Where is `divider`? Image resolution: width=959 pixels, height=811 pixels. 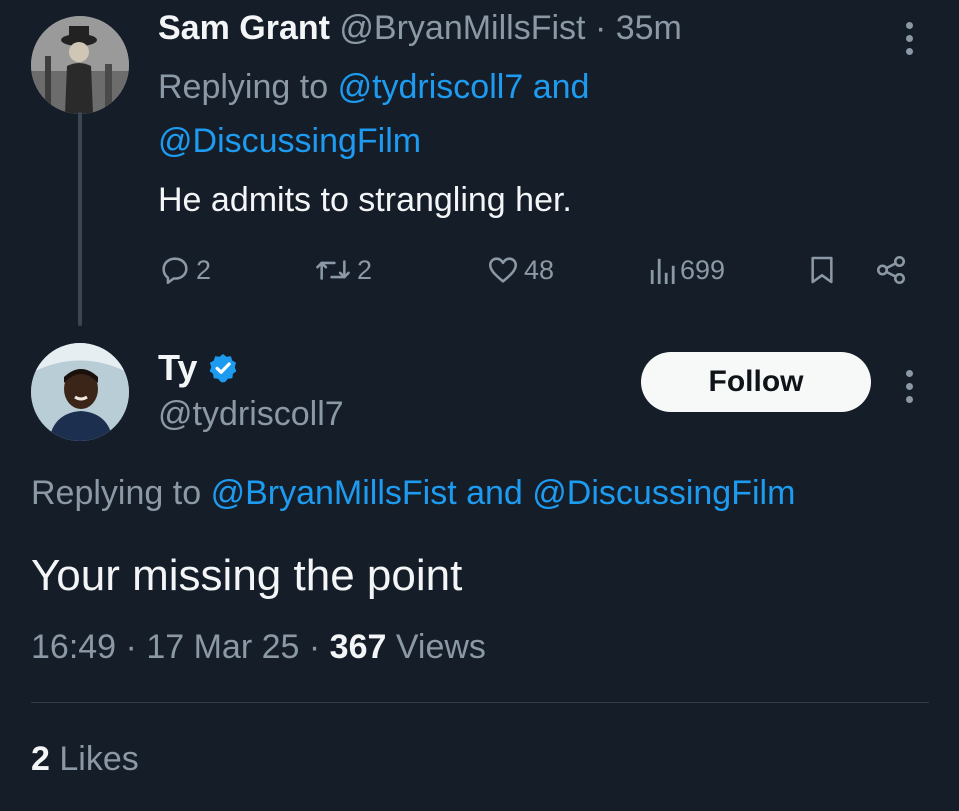 divider is located at coordinates (480, 702).